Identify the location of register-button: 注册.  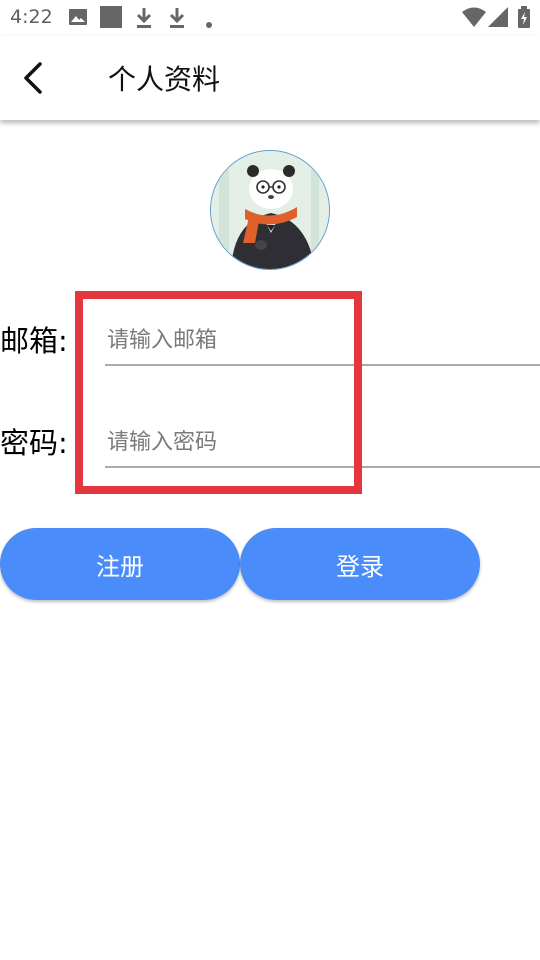
(120, 564).